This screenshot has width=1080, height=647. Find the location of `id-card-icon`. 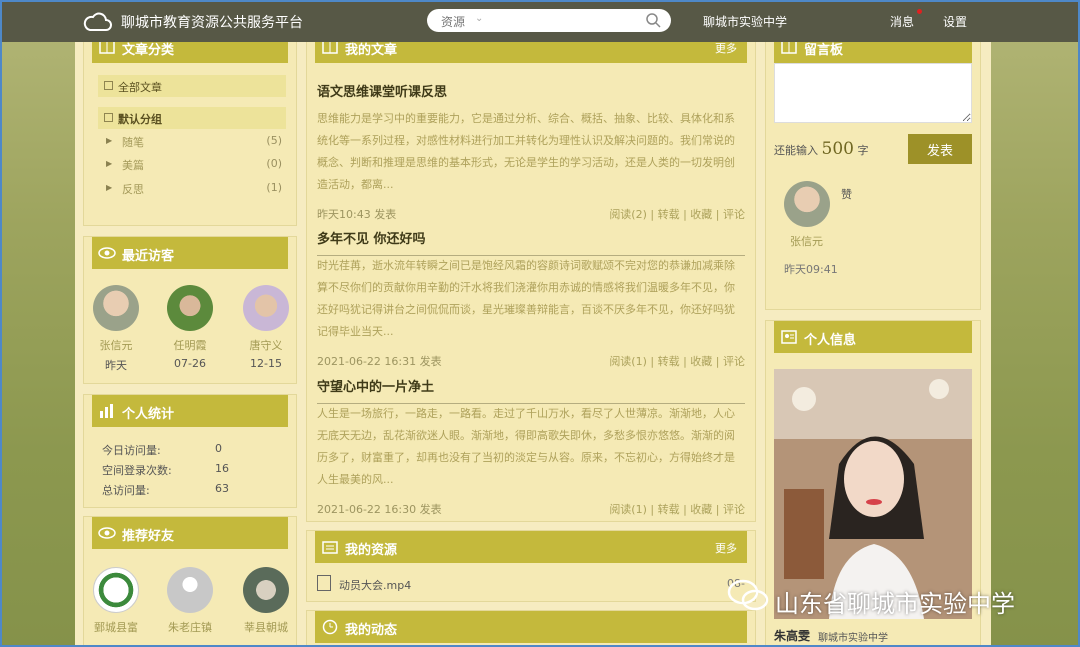

id-card-icon is located at coordinates (789, 337).